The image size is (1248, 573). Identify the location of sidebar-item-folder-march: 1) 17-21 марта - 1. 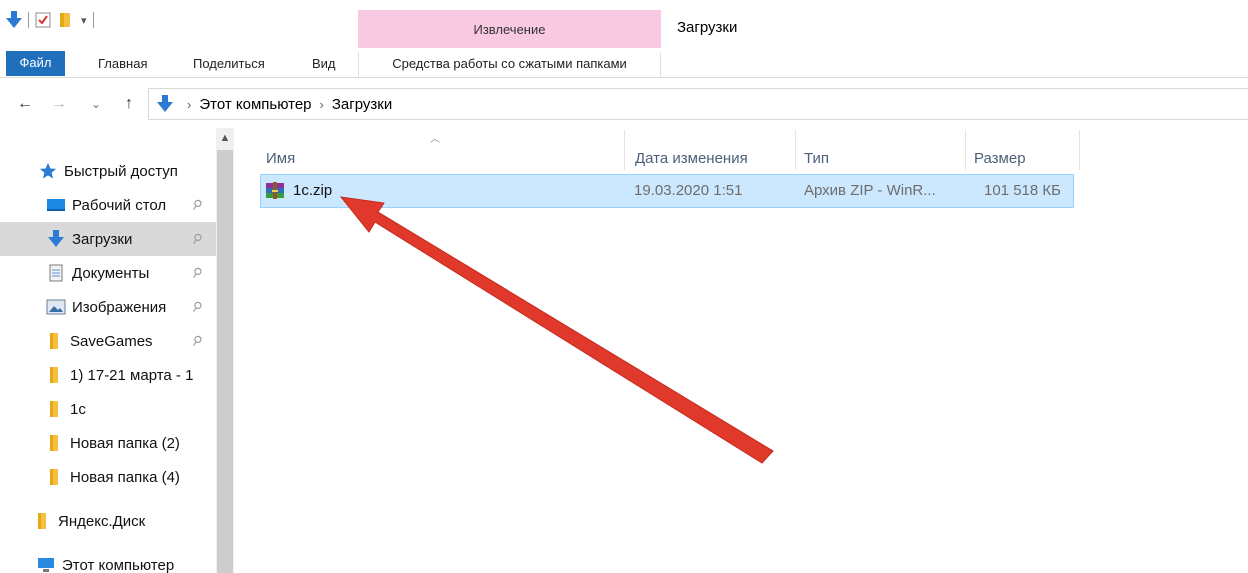
(108, 375).